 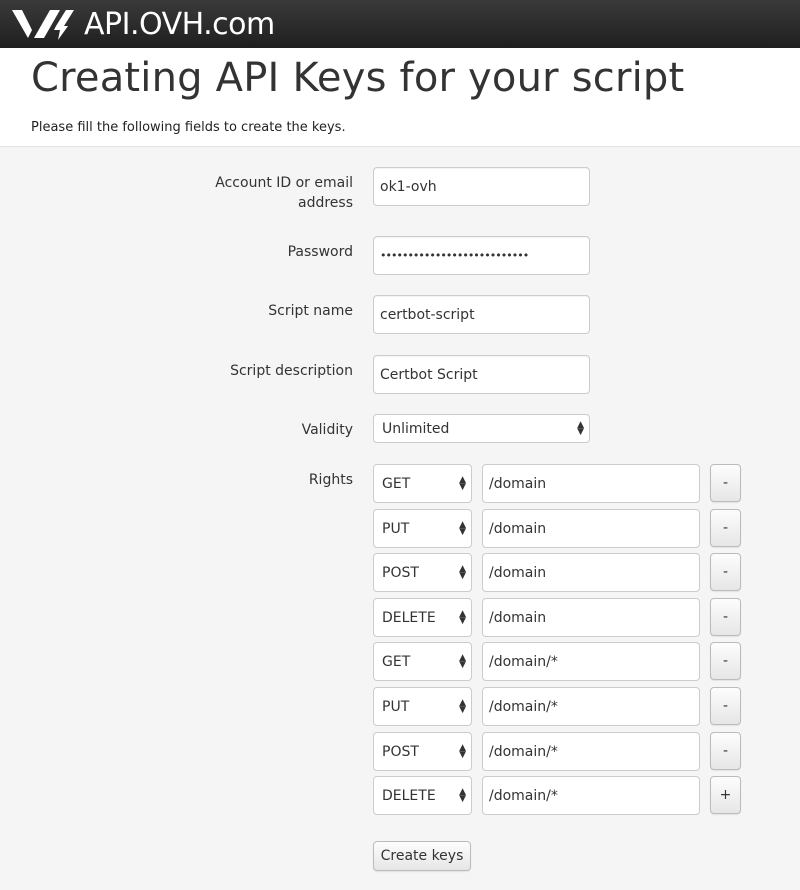 I want to click on password-field: •••••••••••••••••••••••••••, so click(x=481, y=255).